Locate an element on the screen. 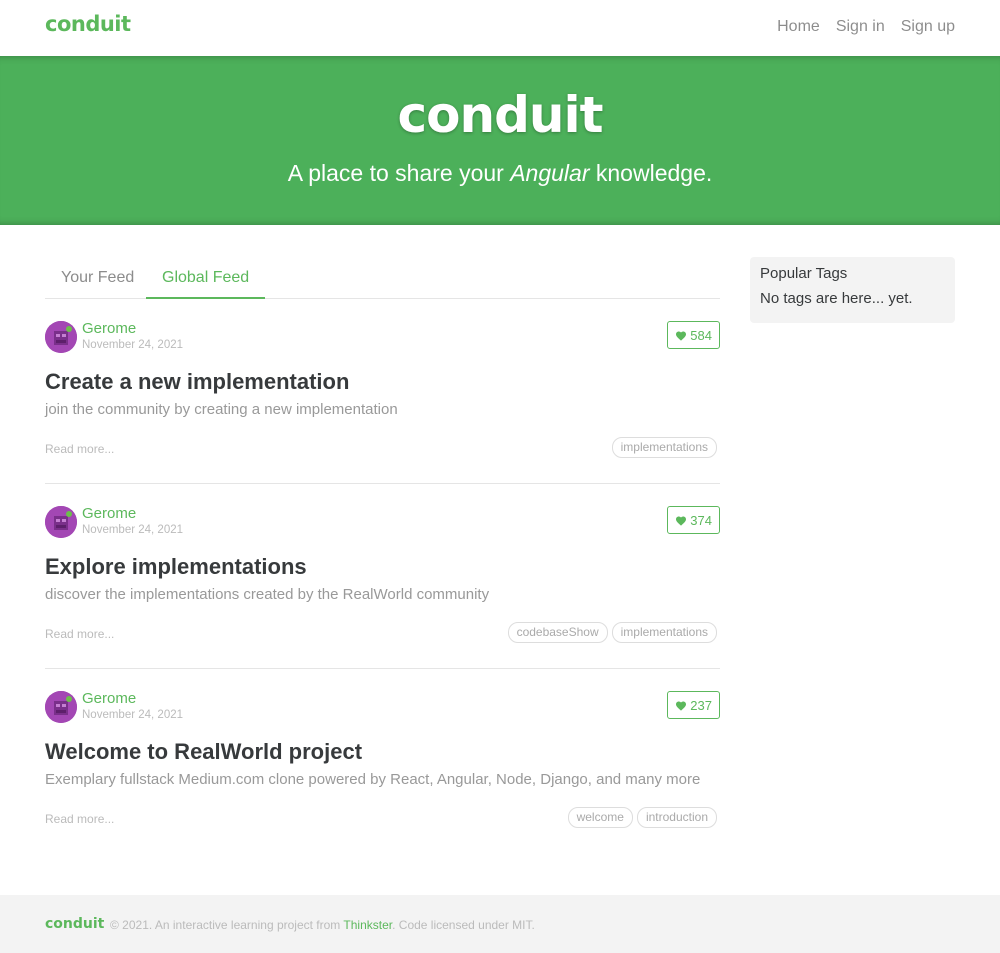 Image resolution: width=1000 pixels, height=953 pixels. tab-global-feed: Global Feed is located at coordinates (206, 277).